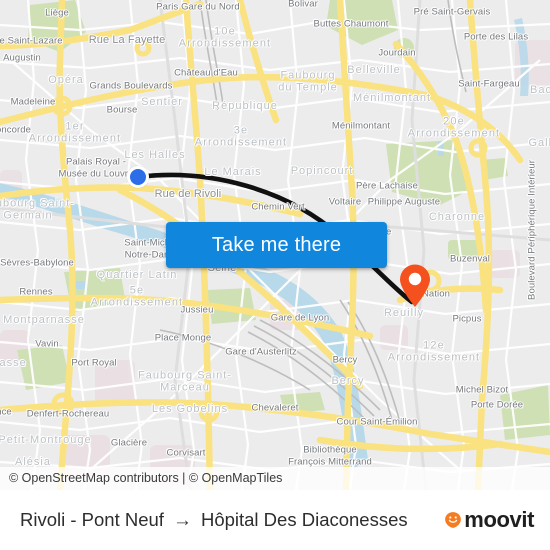 The image size is (550, 550). I want to click on destination-stop-name: Hôpital Des Diaconesses, so click(304, 519).